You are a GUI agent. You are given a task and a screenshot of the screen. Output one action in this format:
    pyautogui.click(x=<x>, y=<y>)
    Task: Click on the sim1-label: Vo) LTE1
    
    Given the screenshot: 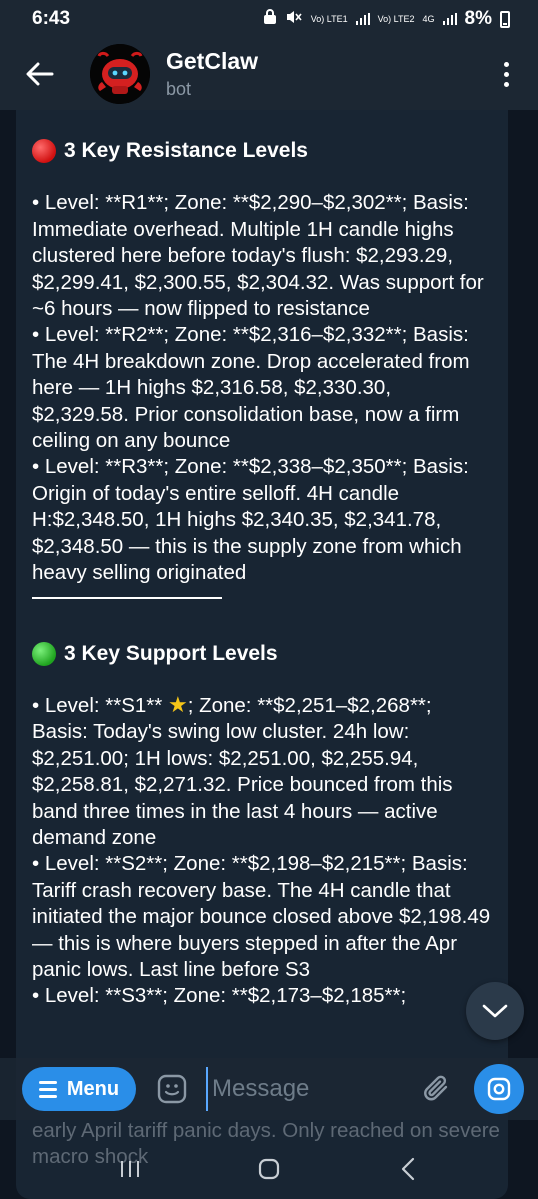 What is the action you would take?
    pyautogui.click(x=329, y=18)
    